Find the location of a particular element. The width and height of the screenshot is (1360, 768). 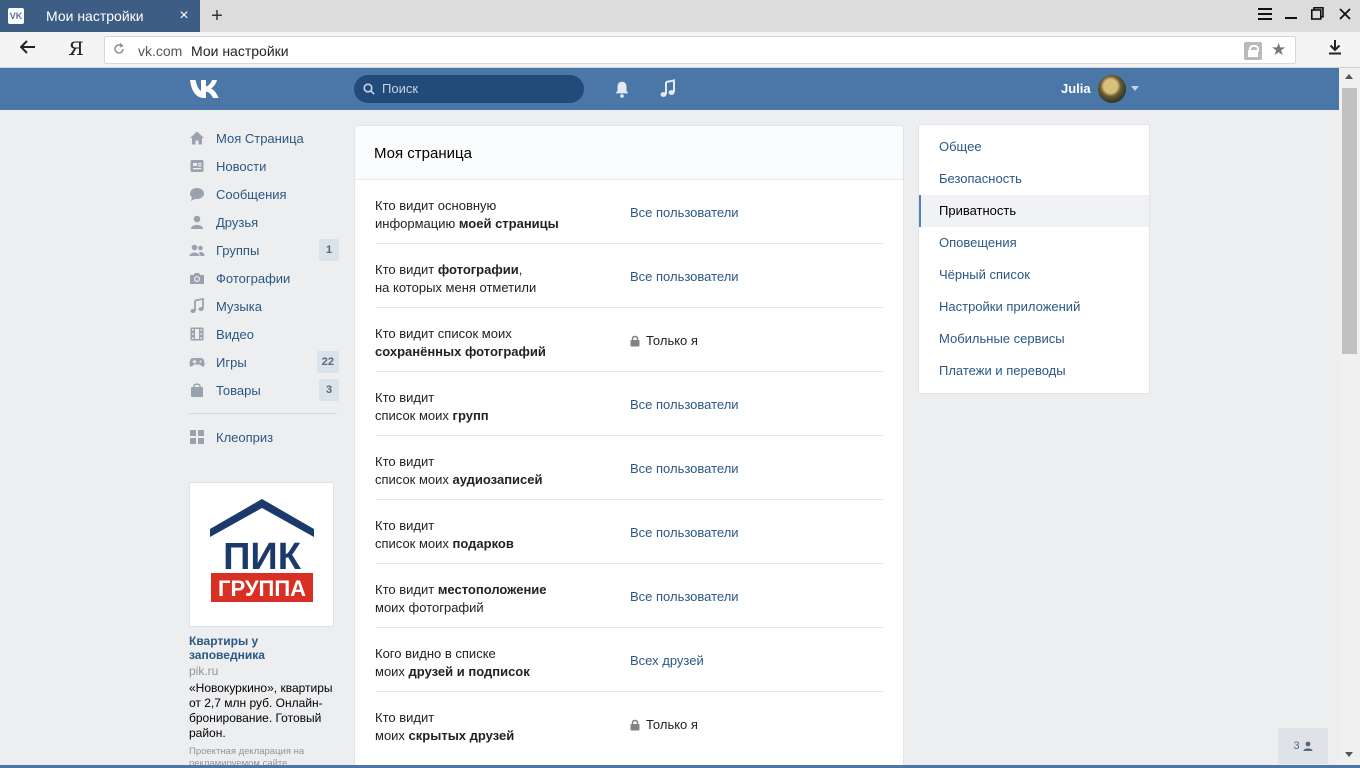

tab-close-icon: × is located at coordinates (184, 16).